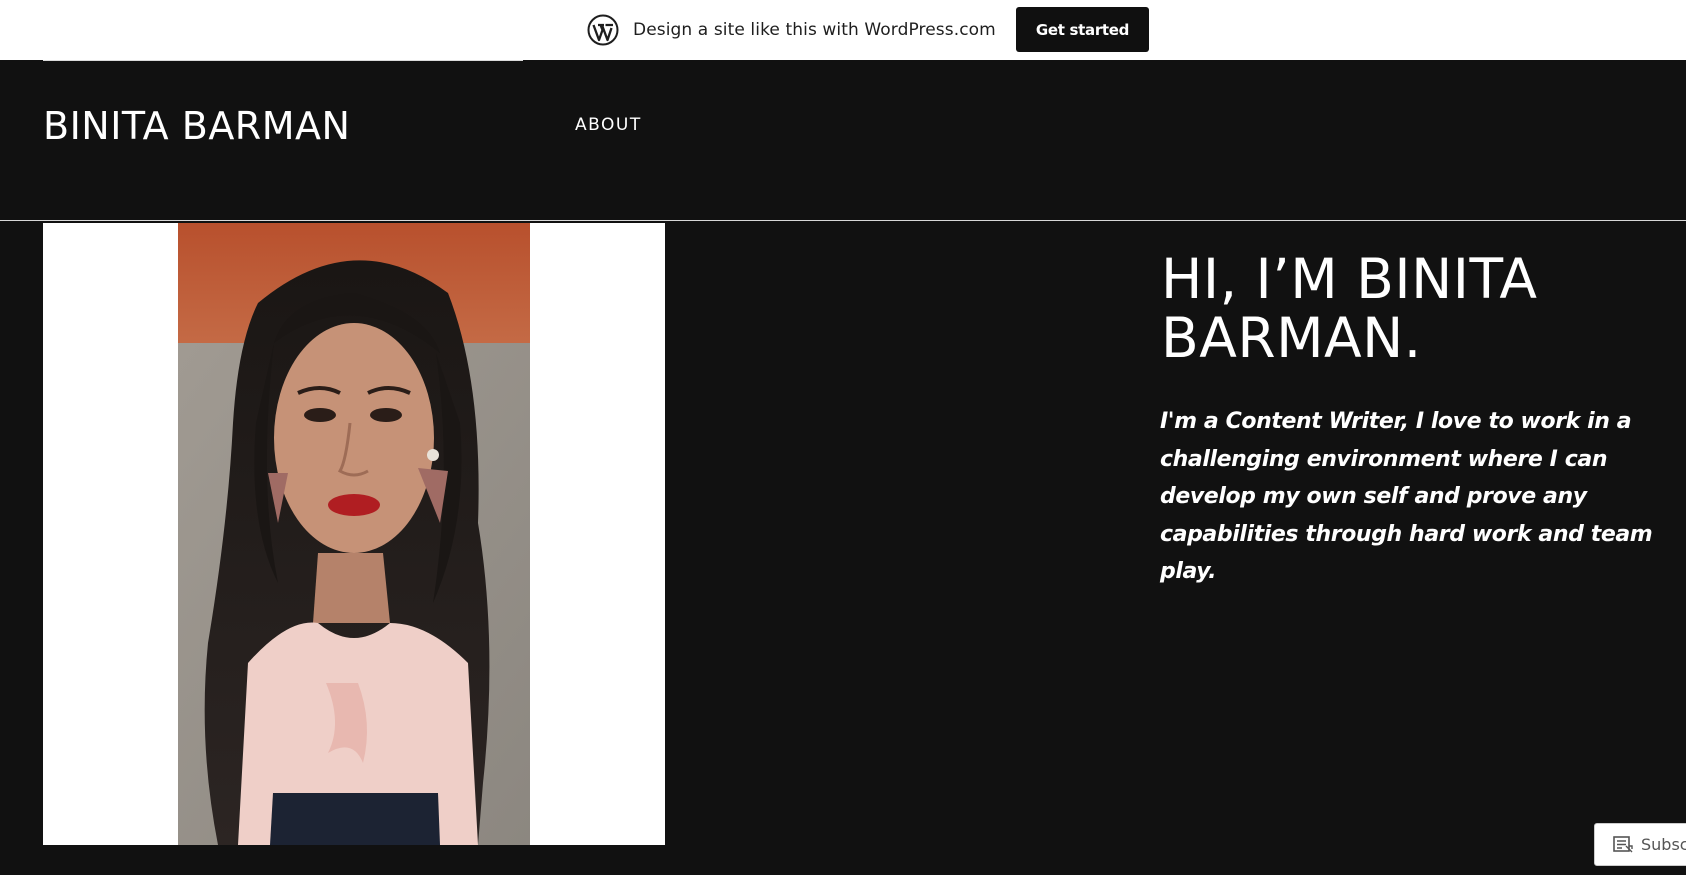 The height and width of the screenshot is (875, 1686). What do you see at coordinates (608, 125) in the screenshot?
I see `nav-item-about: ABOUT` at bounding box center [608, 125].